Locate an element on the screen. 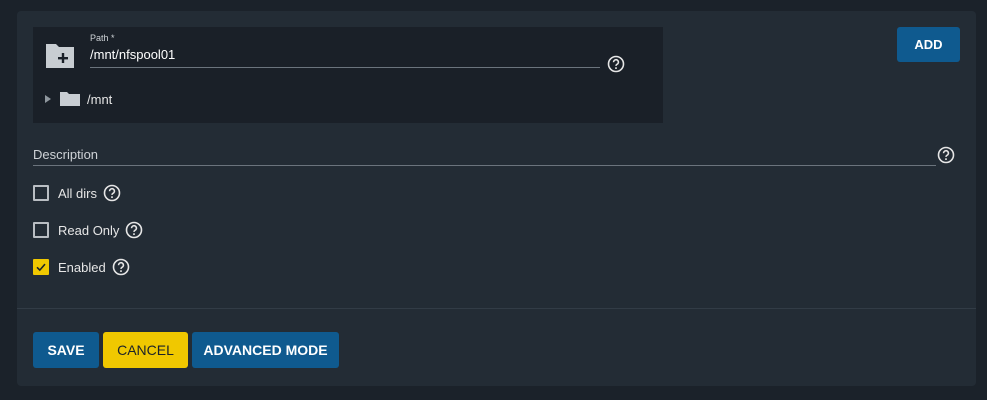 Image resolution: width=987 pixels, height=400 pixels. path-label: Path * is located at coordinates (102, 38).